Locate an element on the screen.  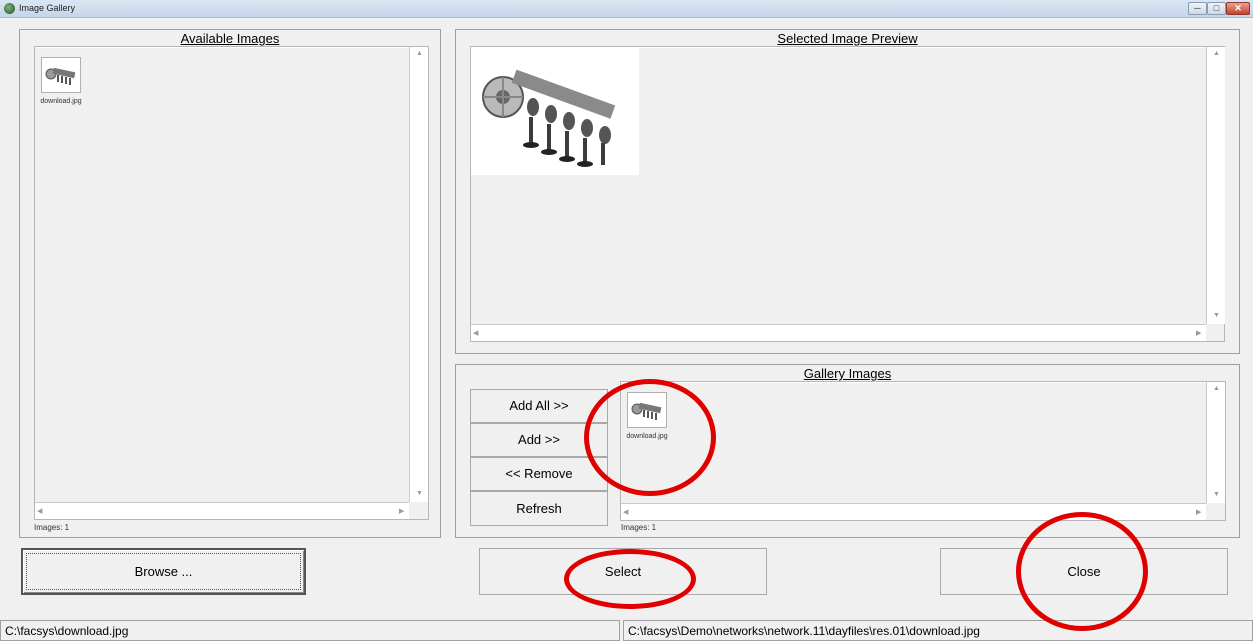
gallery-images-list: download.jpg ▲ ▼ ◀ ▶ is located at coordinates (923, 451).